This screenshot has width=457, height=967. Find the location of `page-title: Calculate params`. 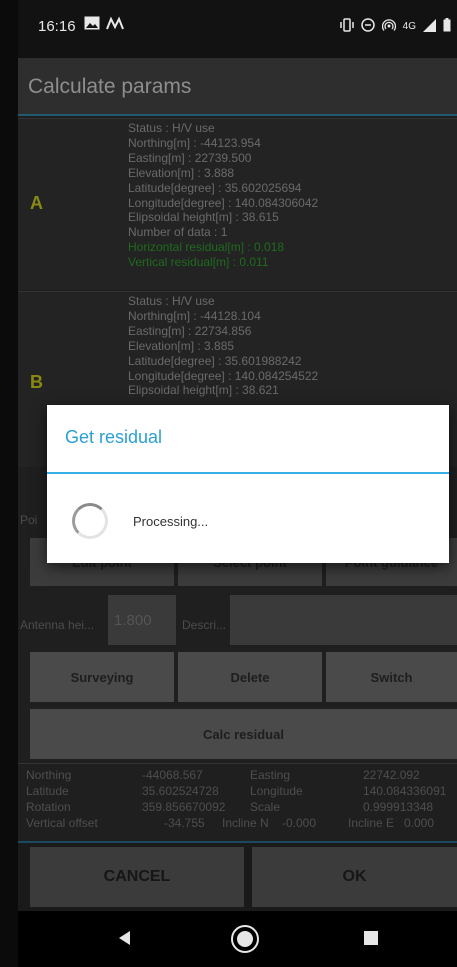

page-title: Calculate params is located at coordinates (237, 87).